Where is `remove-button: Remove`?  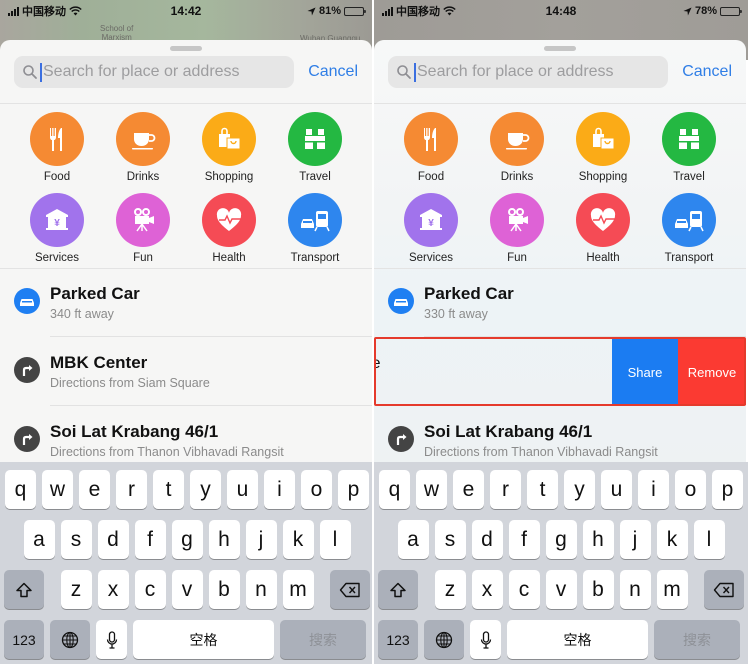 remove-button: Remove is located at coordinates (712, 372).